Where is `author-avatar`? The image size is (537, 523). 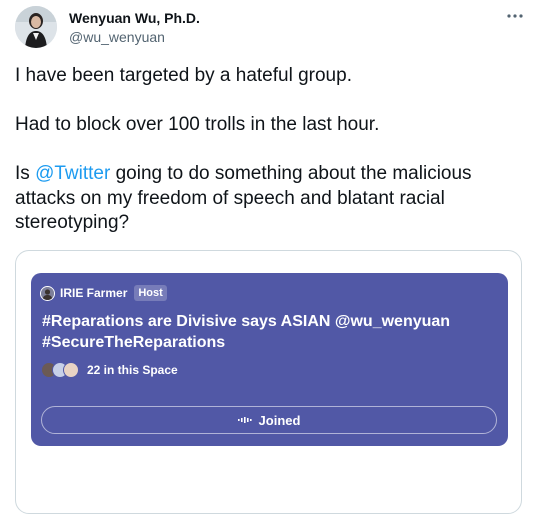 author-avatar is located at coordinates (36, 27).